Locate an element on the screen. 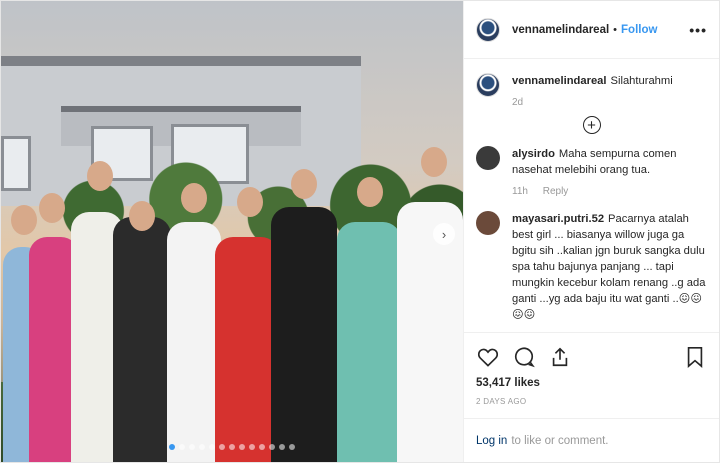 This screenshot has width=720, height=463. login-bar: Log in to like or comment. is located at coordinates (591, 440).